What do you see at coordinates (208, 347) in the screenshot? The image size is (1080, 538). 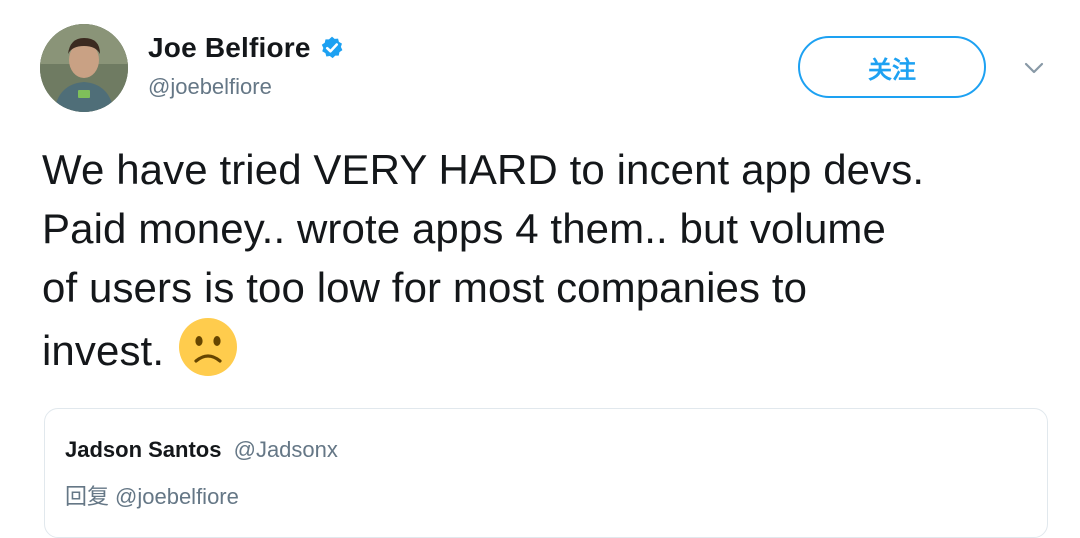 I see `frowning-face-icon` at bounding box center [208, 347].